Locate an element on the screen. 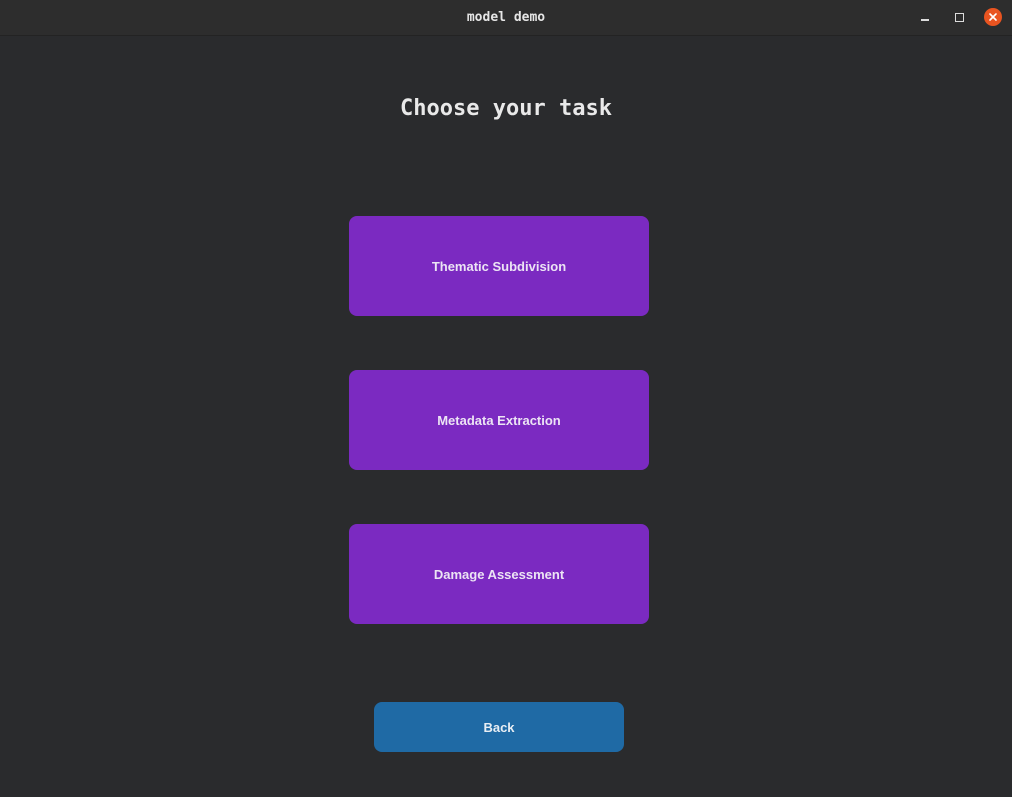  damage-assessment-button: Damage Assessment is located at coordinates (499, 574).